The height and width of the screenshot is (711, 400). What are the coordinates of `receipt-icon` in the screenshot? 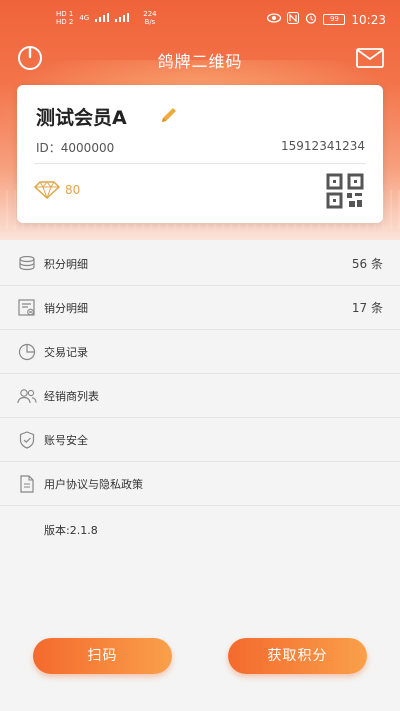 It's located at (27, 308).